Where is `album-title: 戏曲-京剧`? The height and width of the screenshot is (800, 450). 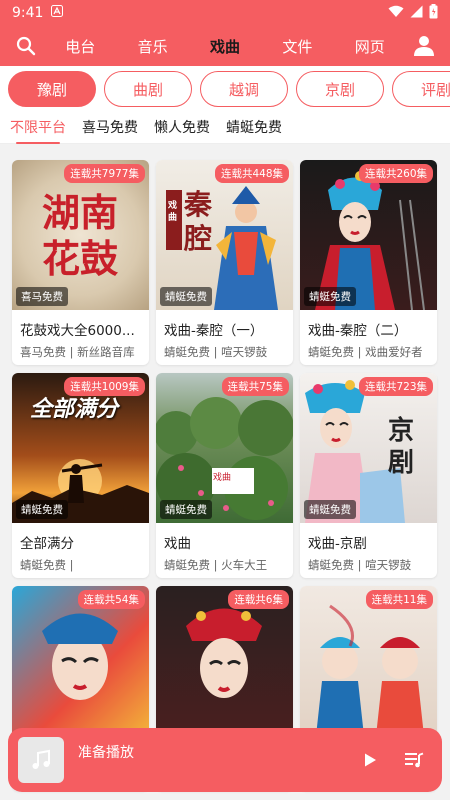
album-title: 戏曲-京剧 is located at coordinates (337, 544).